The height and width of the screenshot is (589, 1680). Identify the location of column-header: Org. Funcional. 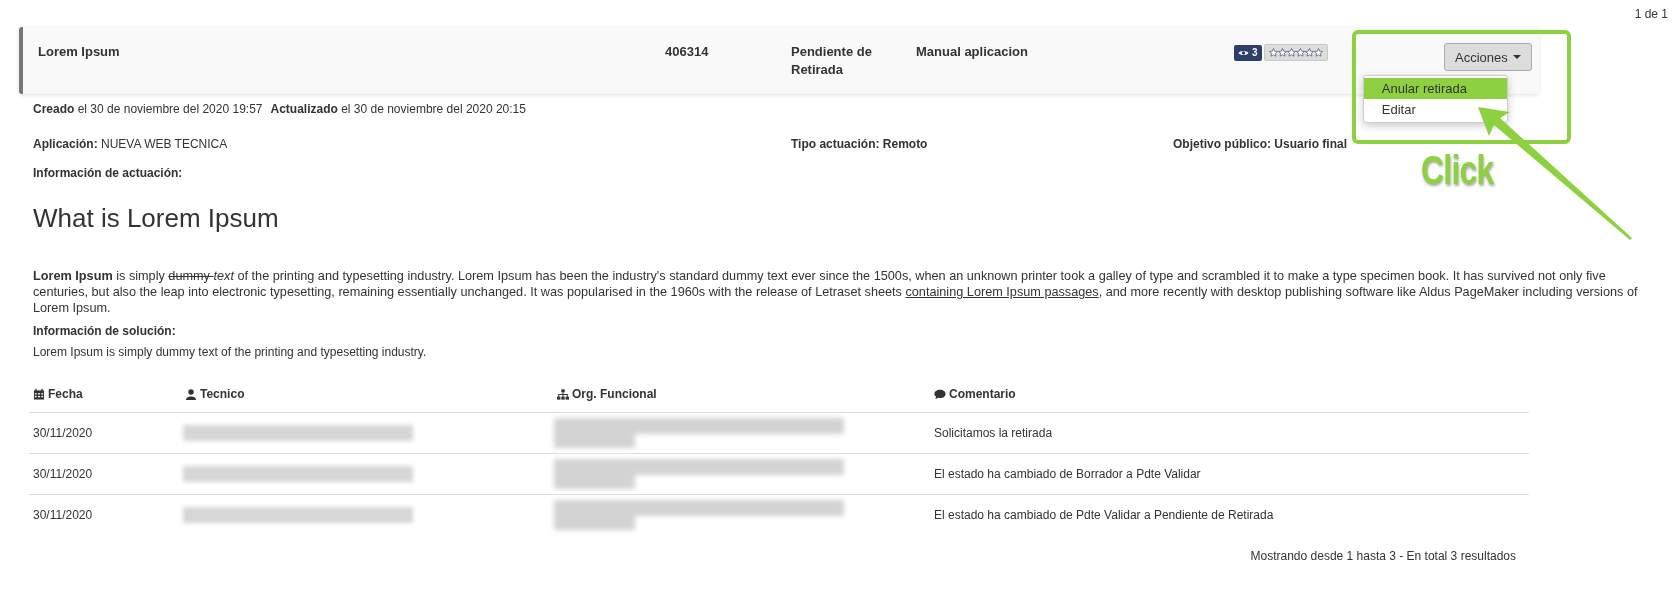
(607, 394).